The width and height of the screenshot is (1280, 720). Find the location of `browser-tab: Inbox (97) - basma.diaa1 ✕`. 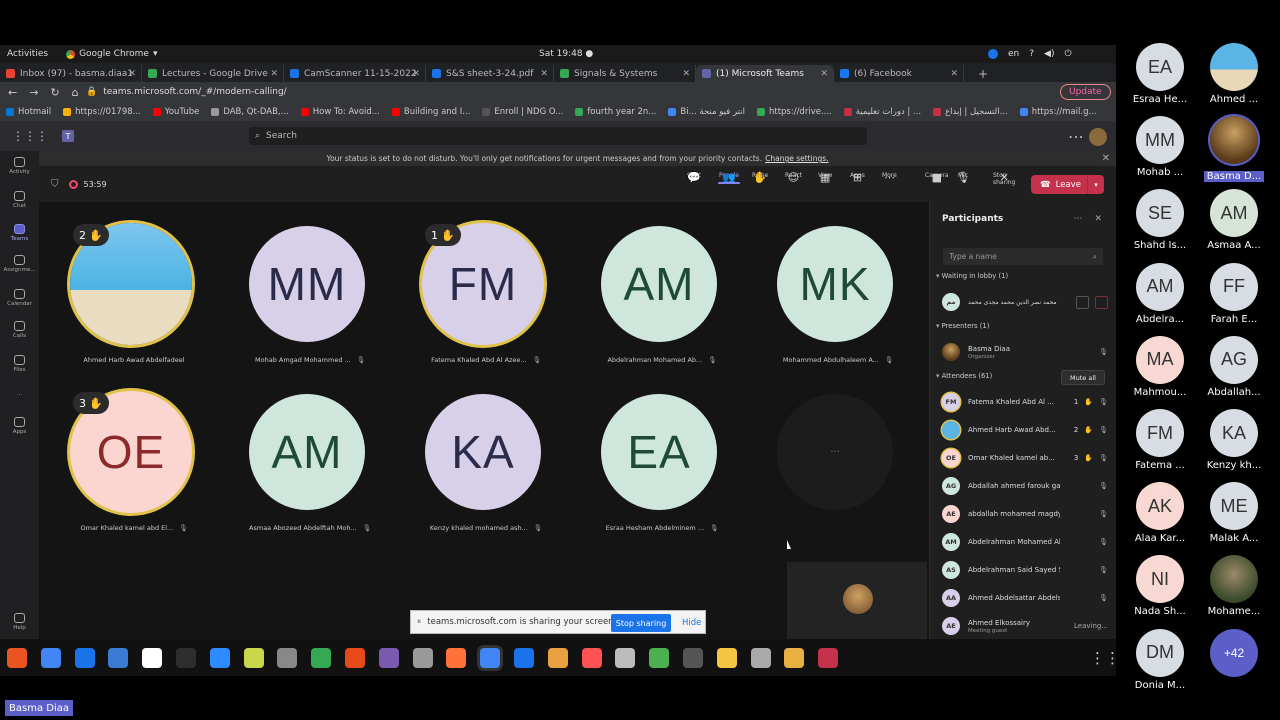

browser-tab: Inbox (97) - basma.diaa1 ✕ is located at coordinates (71, 73).